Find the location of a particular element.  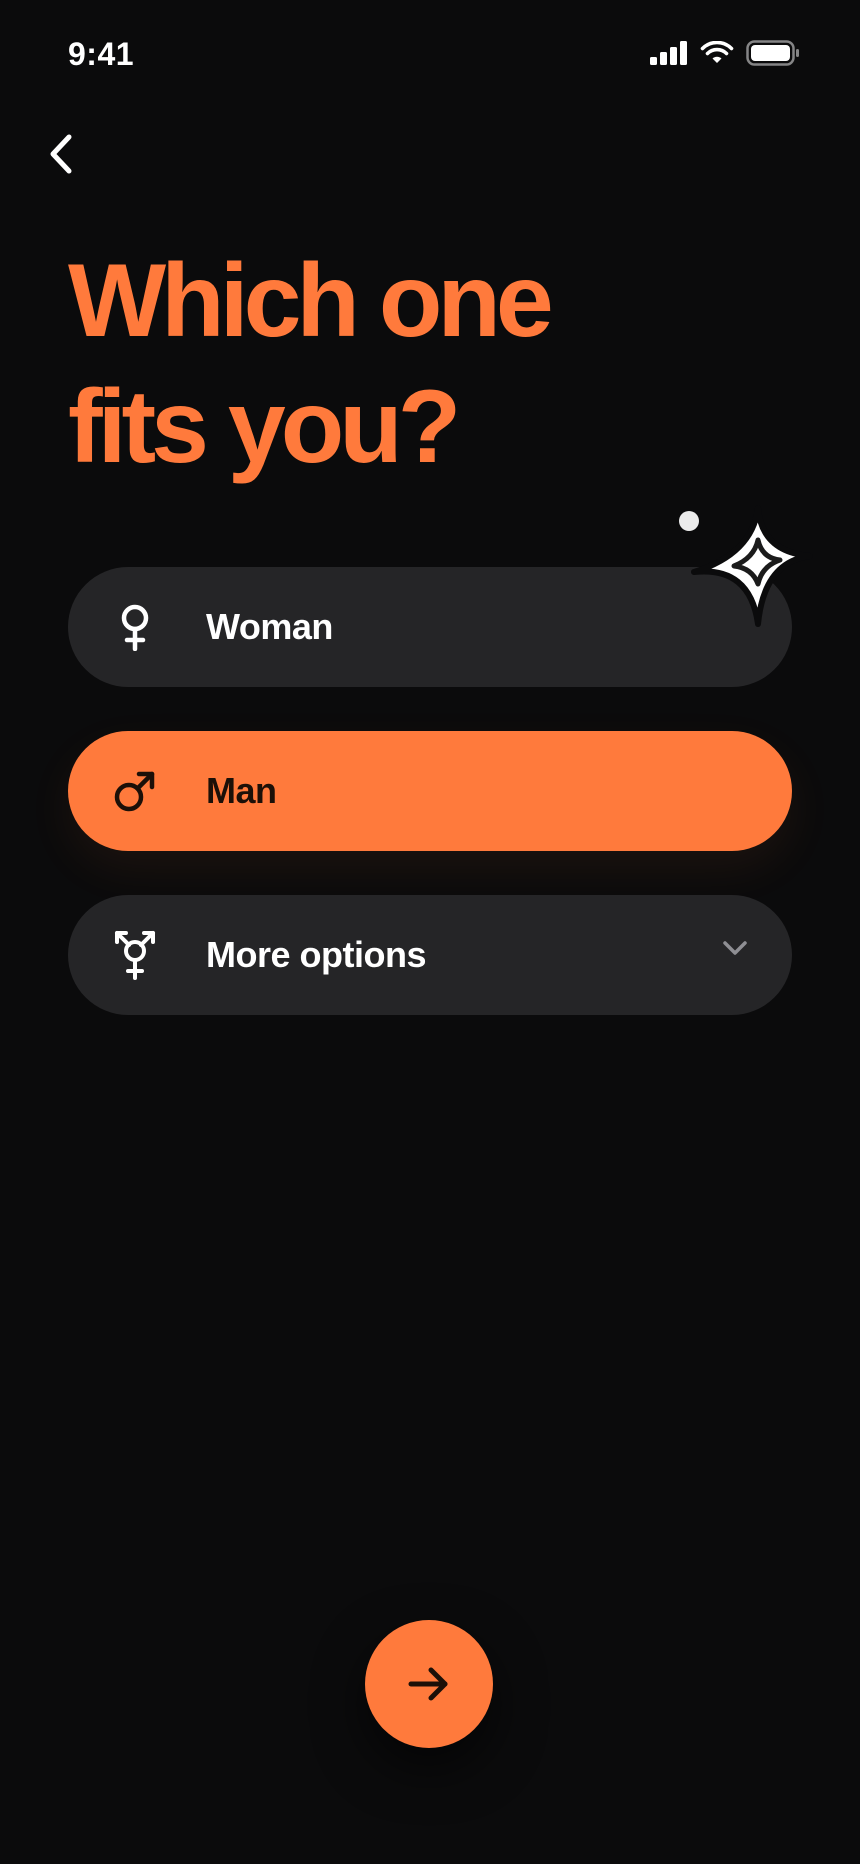

status-icons is located at coordinates (725, 53).